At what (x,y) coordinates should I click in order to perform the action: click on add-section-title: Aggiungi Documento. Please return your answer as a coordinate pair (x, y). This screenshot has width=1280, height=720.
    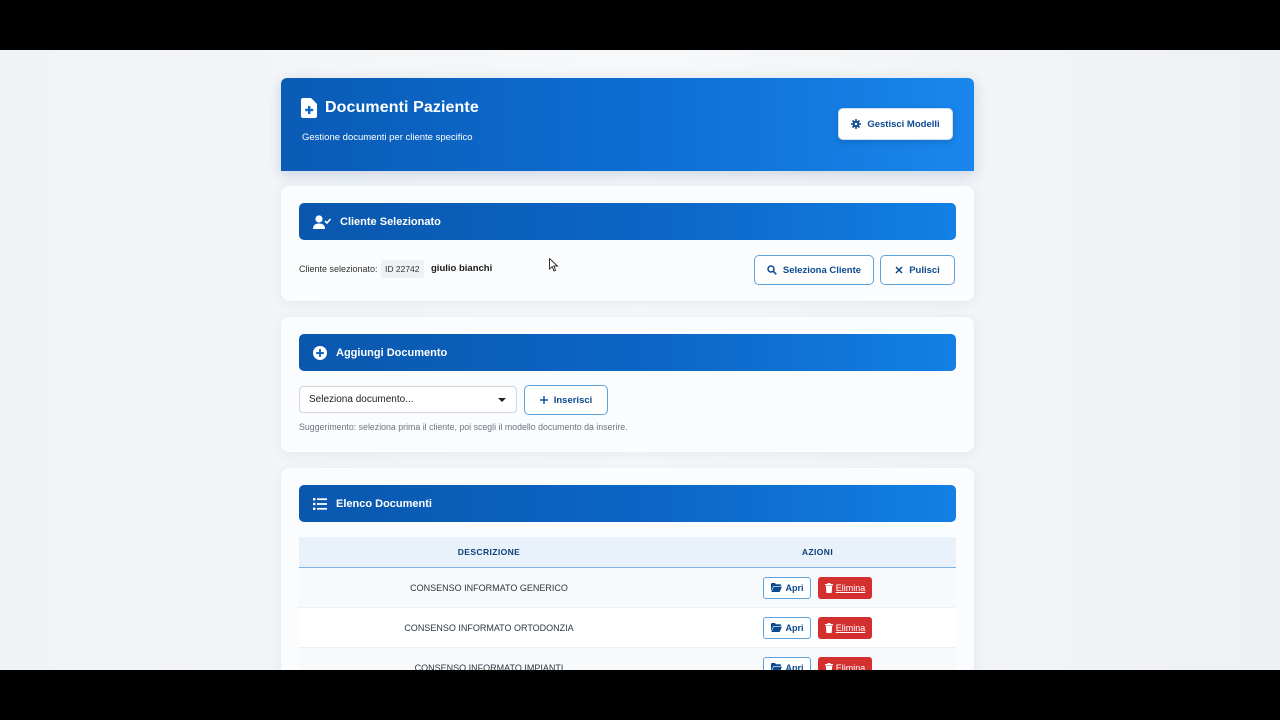
    Looking at the image, I should click on (392, 352).